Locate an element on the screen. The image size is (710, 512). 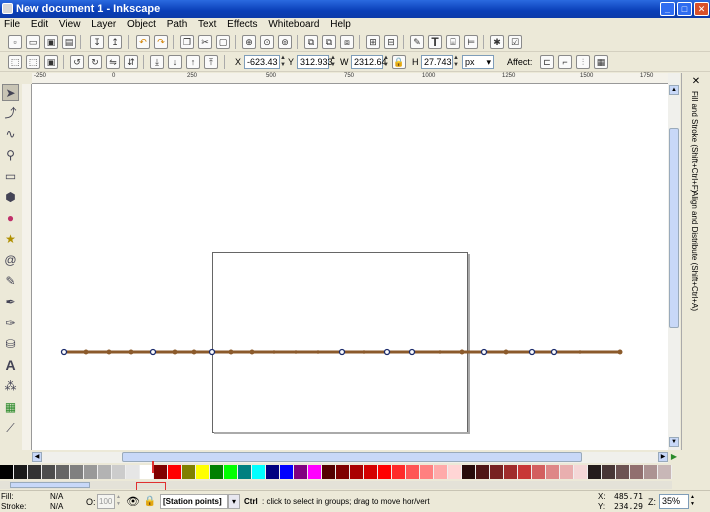
print-icon: ▤ is located at coordinates (69, 42).